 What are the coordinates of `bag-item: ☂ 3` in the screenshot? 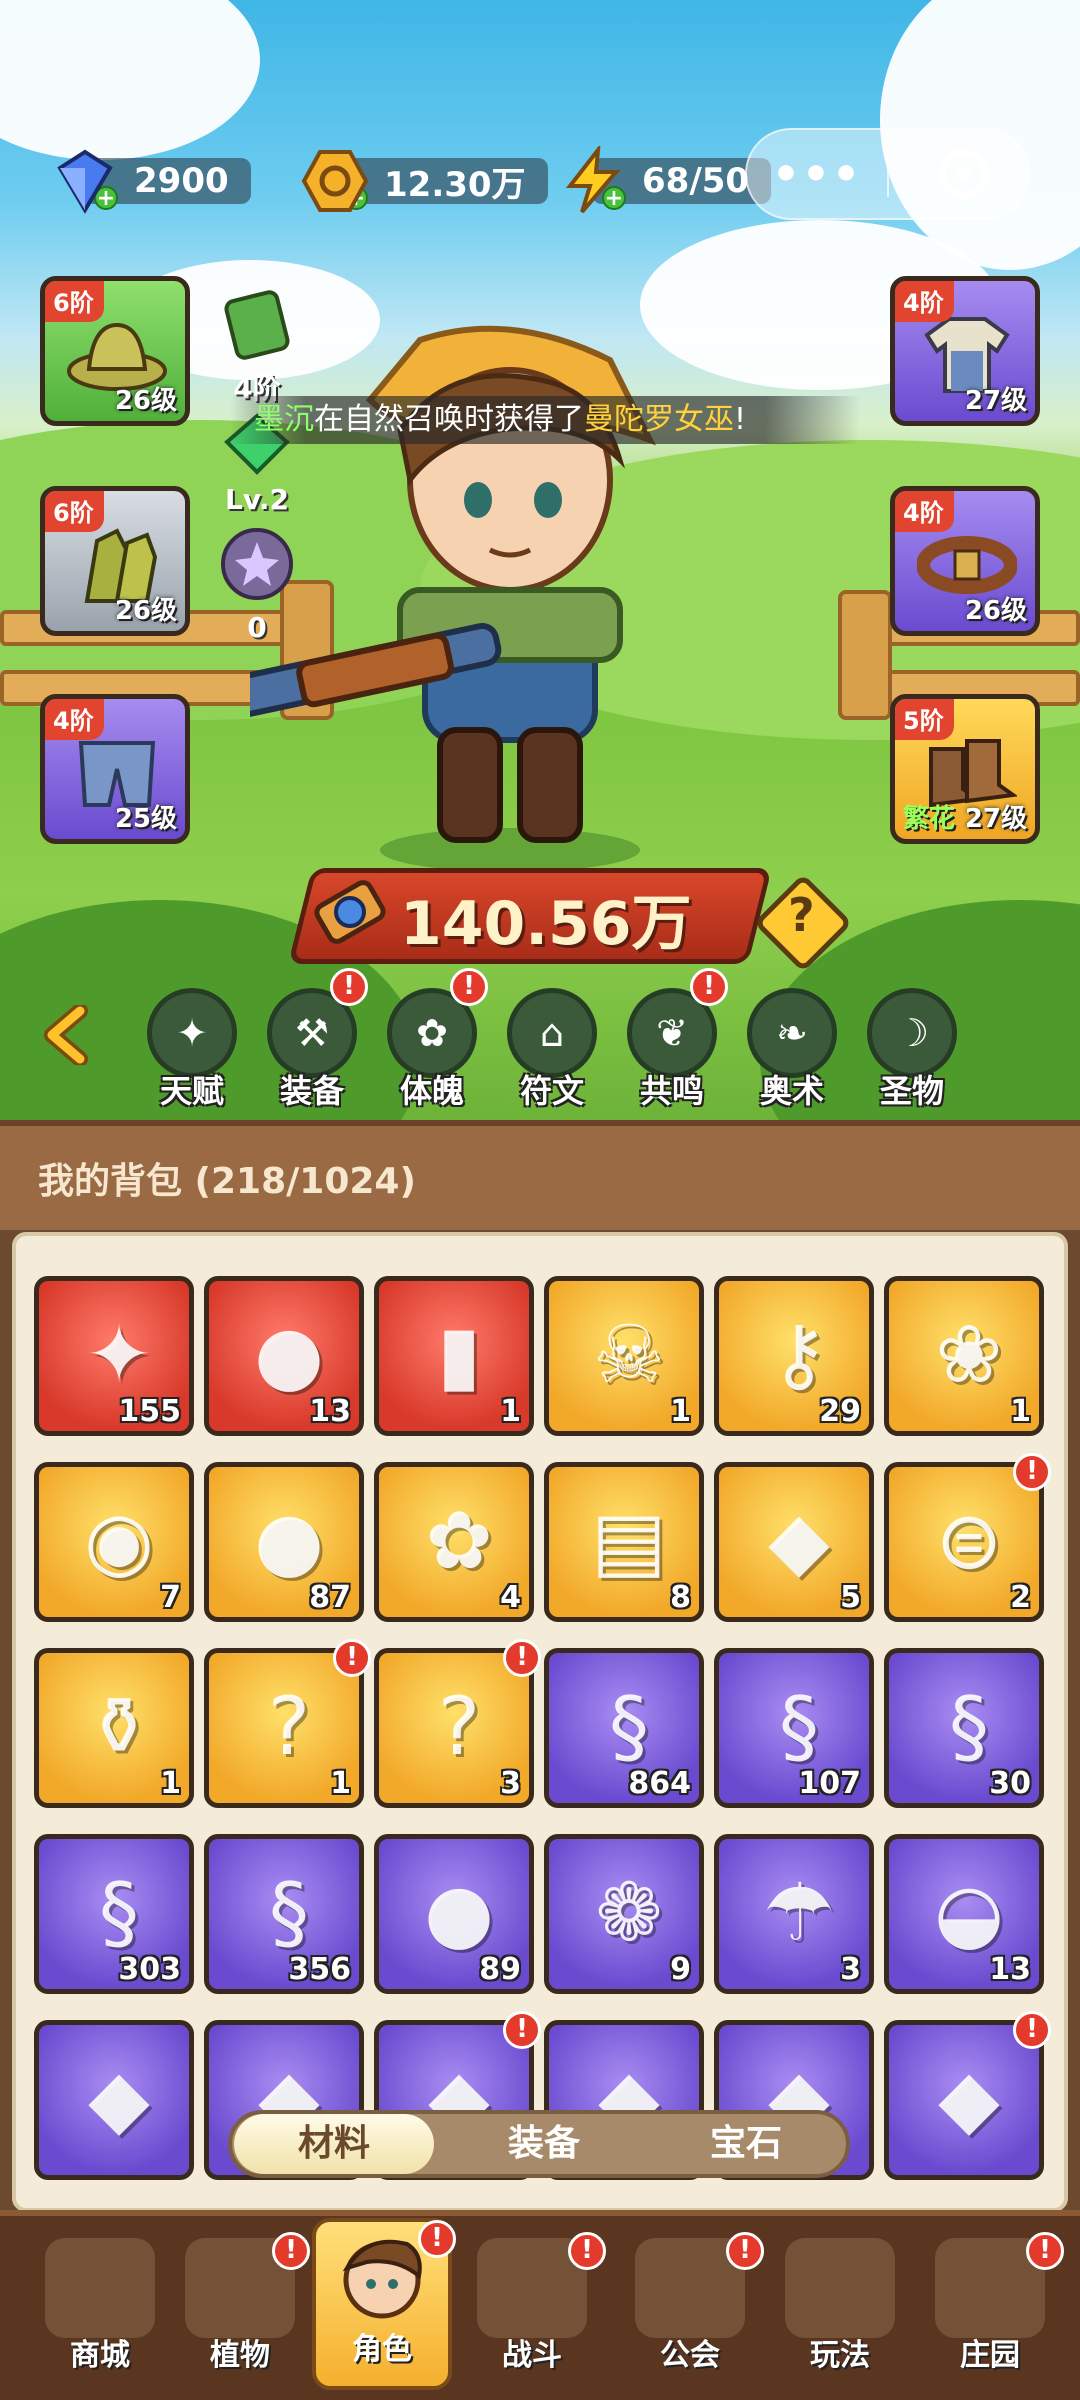 It's located at (794, 1914).